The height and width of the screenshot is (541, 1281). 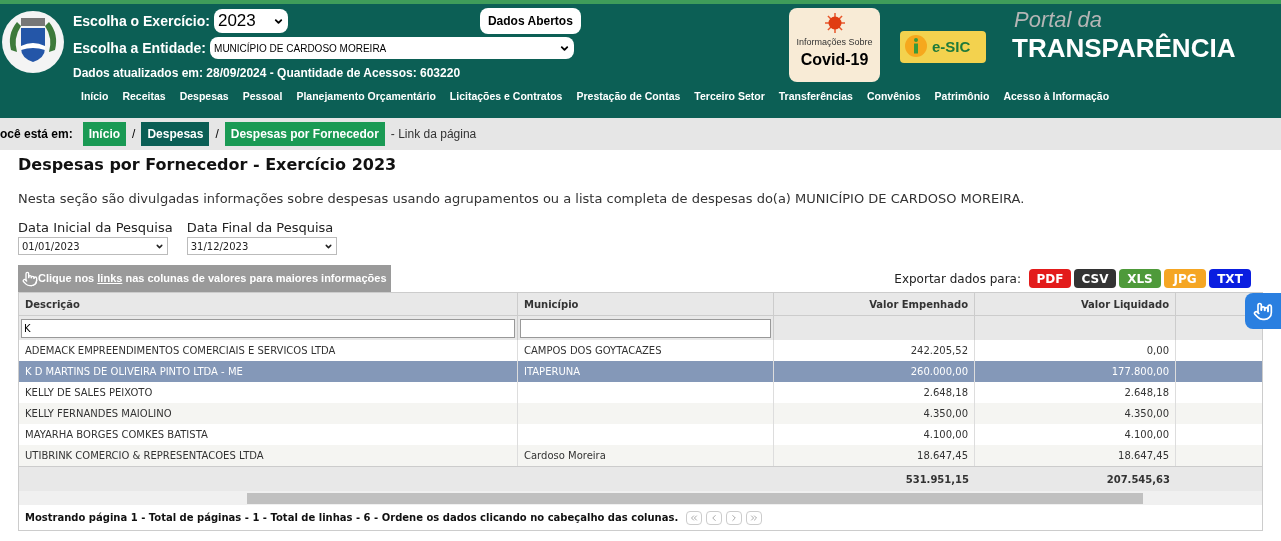 What do you see at coordinates (134, 372) in the screenshot?
I see `table-cell-text: K D MARTINS DE OLIVEIRA PINTO LTDA - ME` at bounding box center [134, 372].